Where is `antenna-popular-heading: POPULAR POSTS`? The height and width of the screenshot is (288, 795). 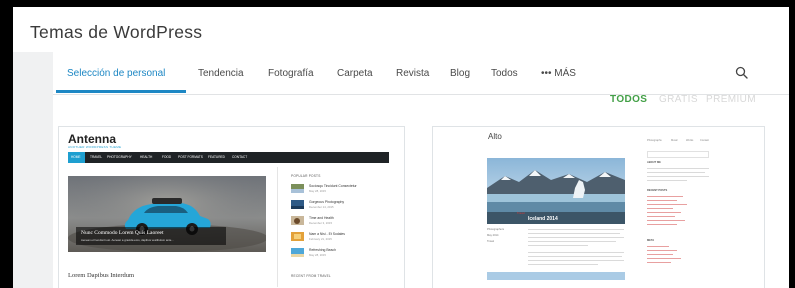 antenna-popular-heading: POPULAR POSTS is located at coordinates (306, 176).